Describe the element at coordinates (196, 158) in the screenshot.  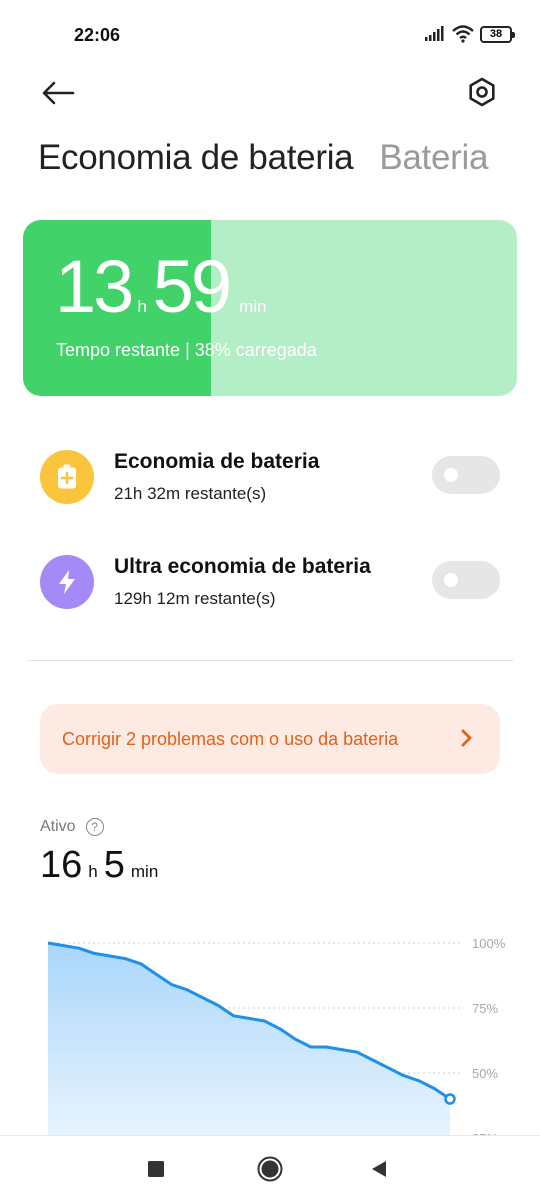
I see `tab-battery-saver: Economia de bateria` at that location.